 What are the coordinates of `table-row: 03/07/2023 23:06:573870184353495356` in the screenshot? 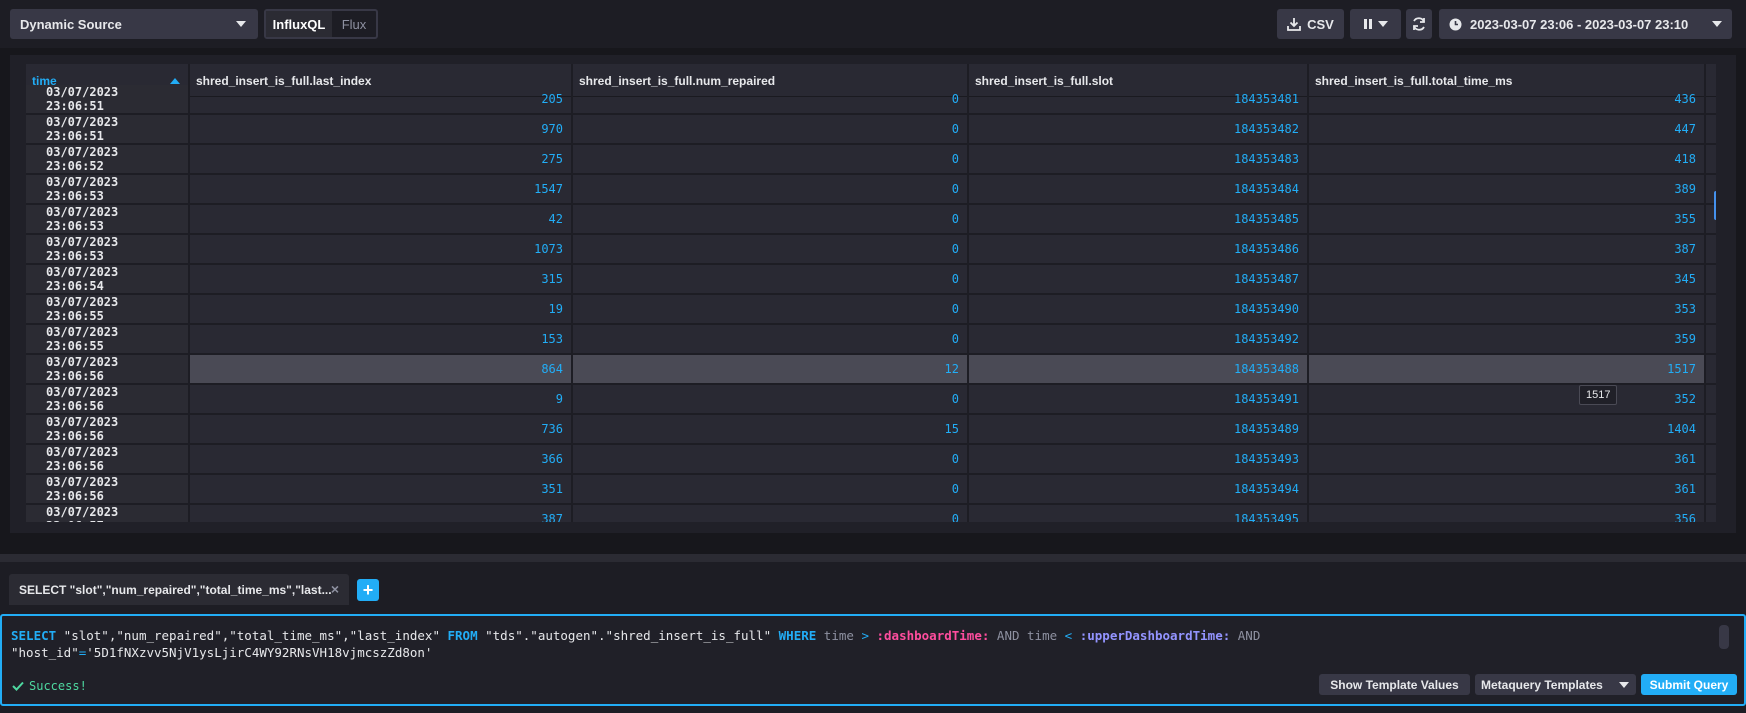 It's located at (871, 513).